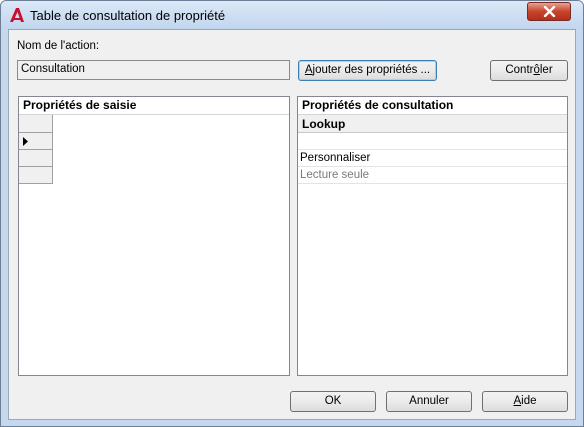 The image size is (584, 427). I want to click on cancel-button: Annuler, so click(429, 401).